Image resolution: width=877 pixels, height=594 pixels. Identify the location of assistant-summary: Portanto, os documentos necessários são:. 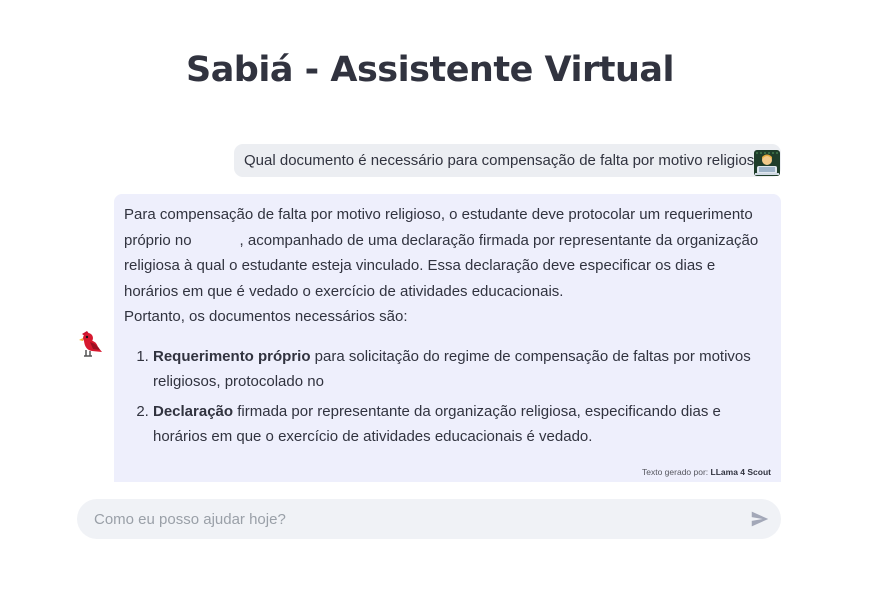
(266, 316).